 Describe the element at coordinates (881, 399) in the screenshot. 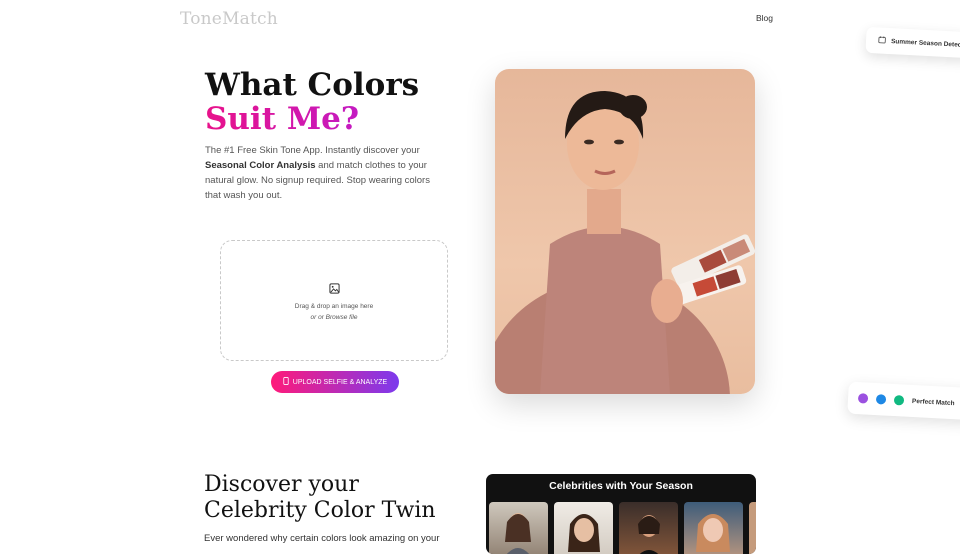

I see `match-dot-blue` at that location.